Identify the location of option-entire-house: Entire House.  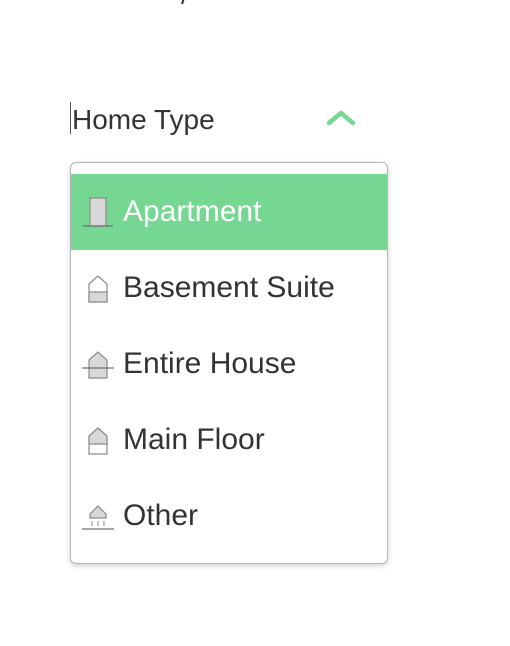
(229, 364).